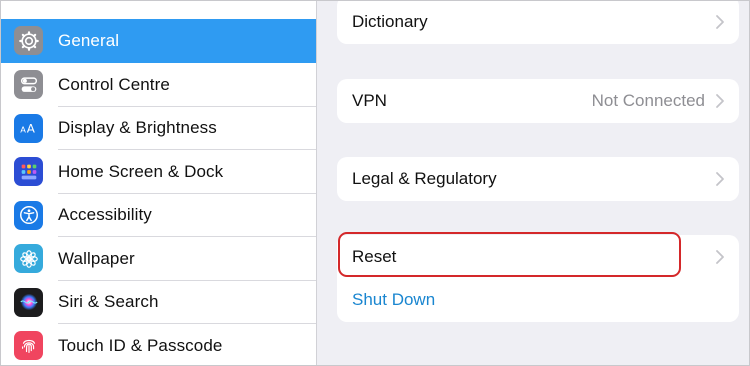 The image size is (750, 366). I want to click on sidebar-item-control-centre: Control Centre, so click(158, 85).